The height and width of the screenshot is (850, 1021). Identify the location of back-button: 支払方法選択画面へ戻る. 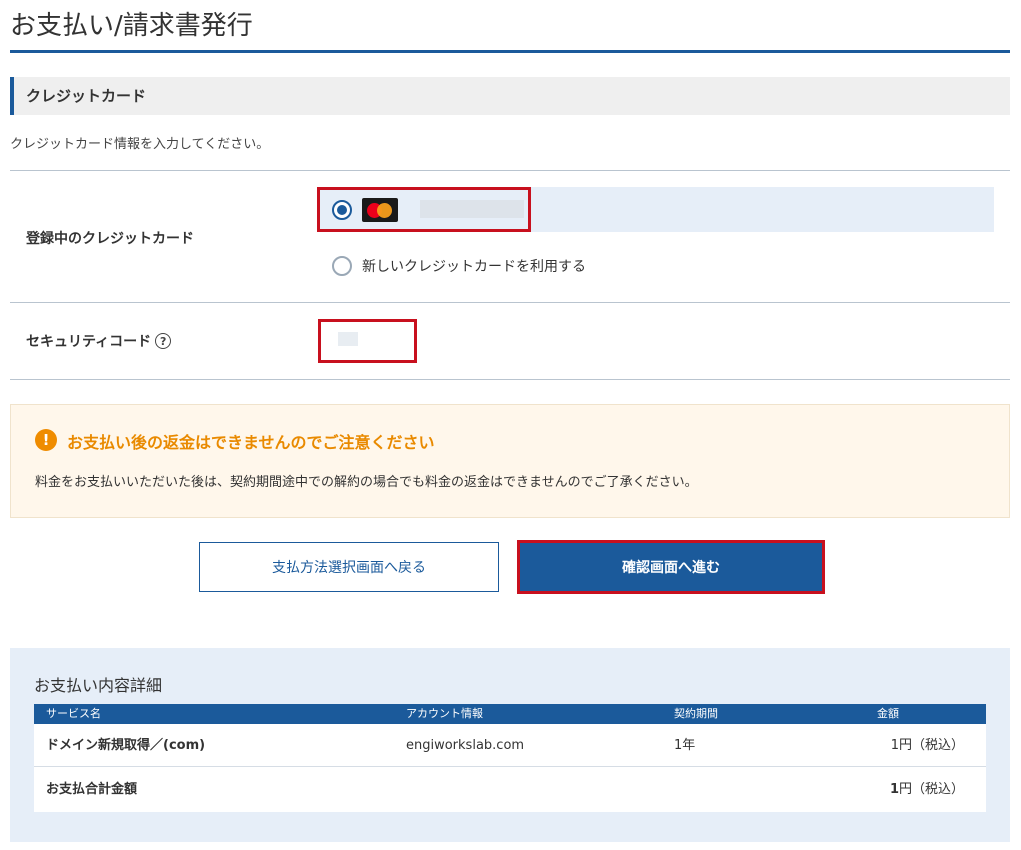
(349, 567).